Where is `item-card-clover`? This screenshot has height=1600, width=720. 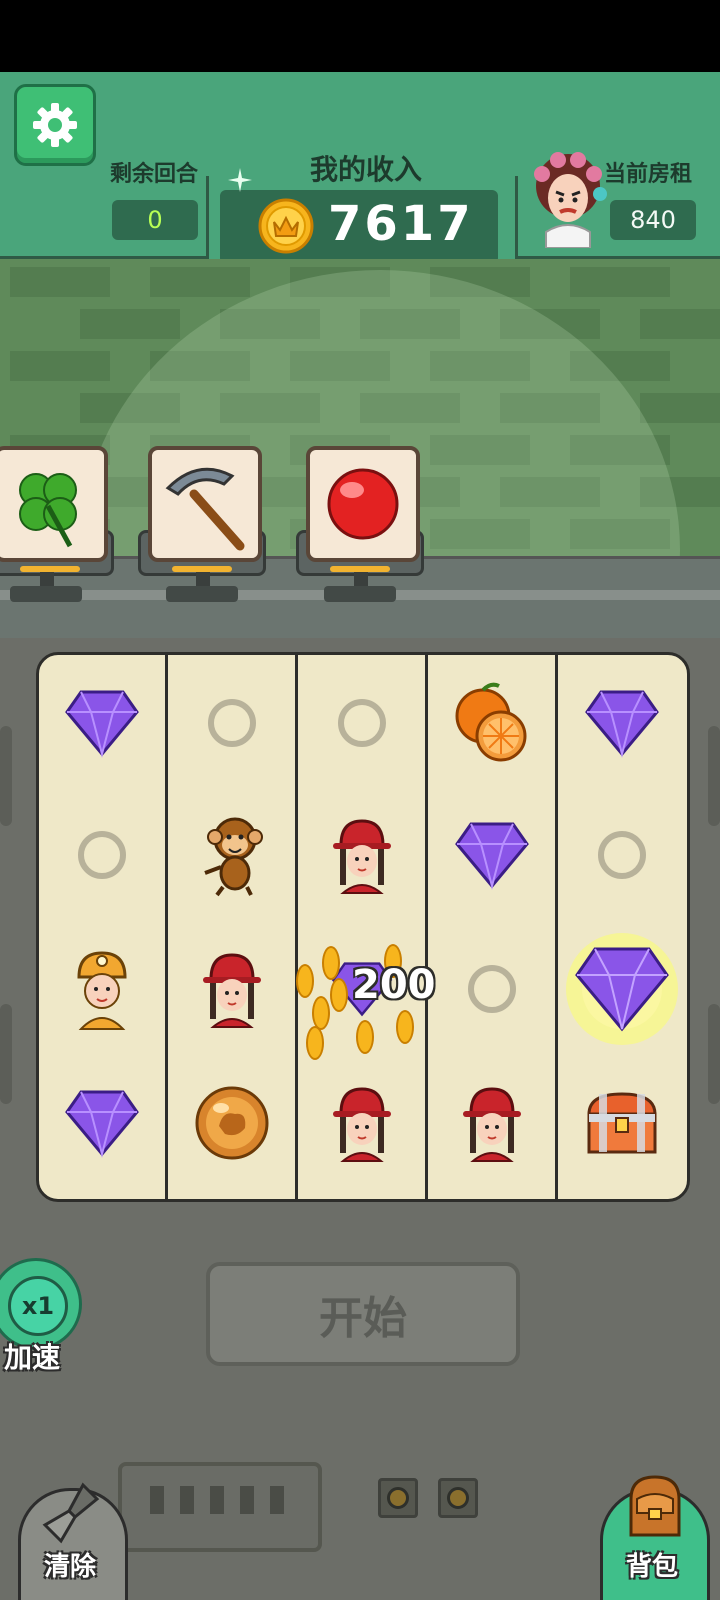
item-card-clover is located at coordinates (54, 504).